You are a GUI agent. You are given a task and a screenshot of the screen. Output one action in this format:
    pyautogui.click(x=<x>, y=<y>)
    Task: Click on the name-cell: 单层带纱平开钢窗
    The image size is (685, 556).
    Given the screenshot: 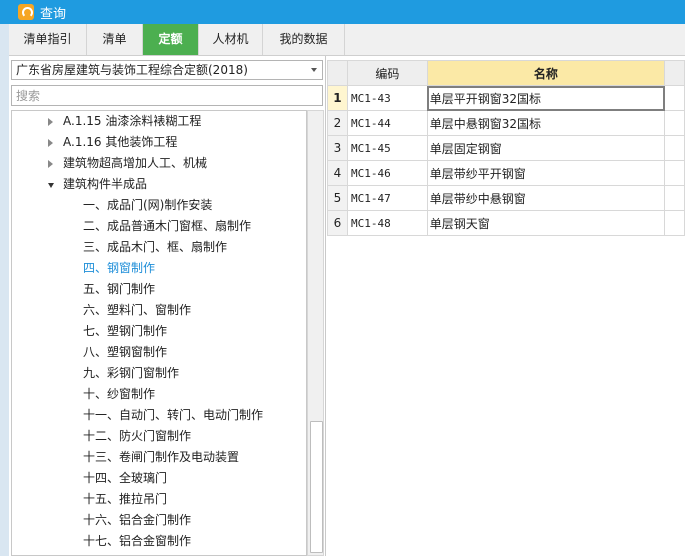 What is the action you would take?
    pyautogui.click(x=546, y=173)
    